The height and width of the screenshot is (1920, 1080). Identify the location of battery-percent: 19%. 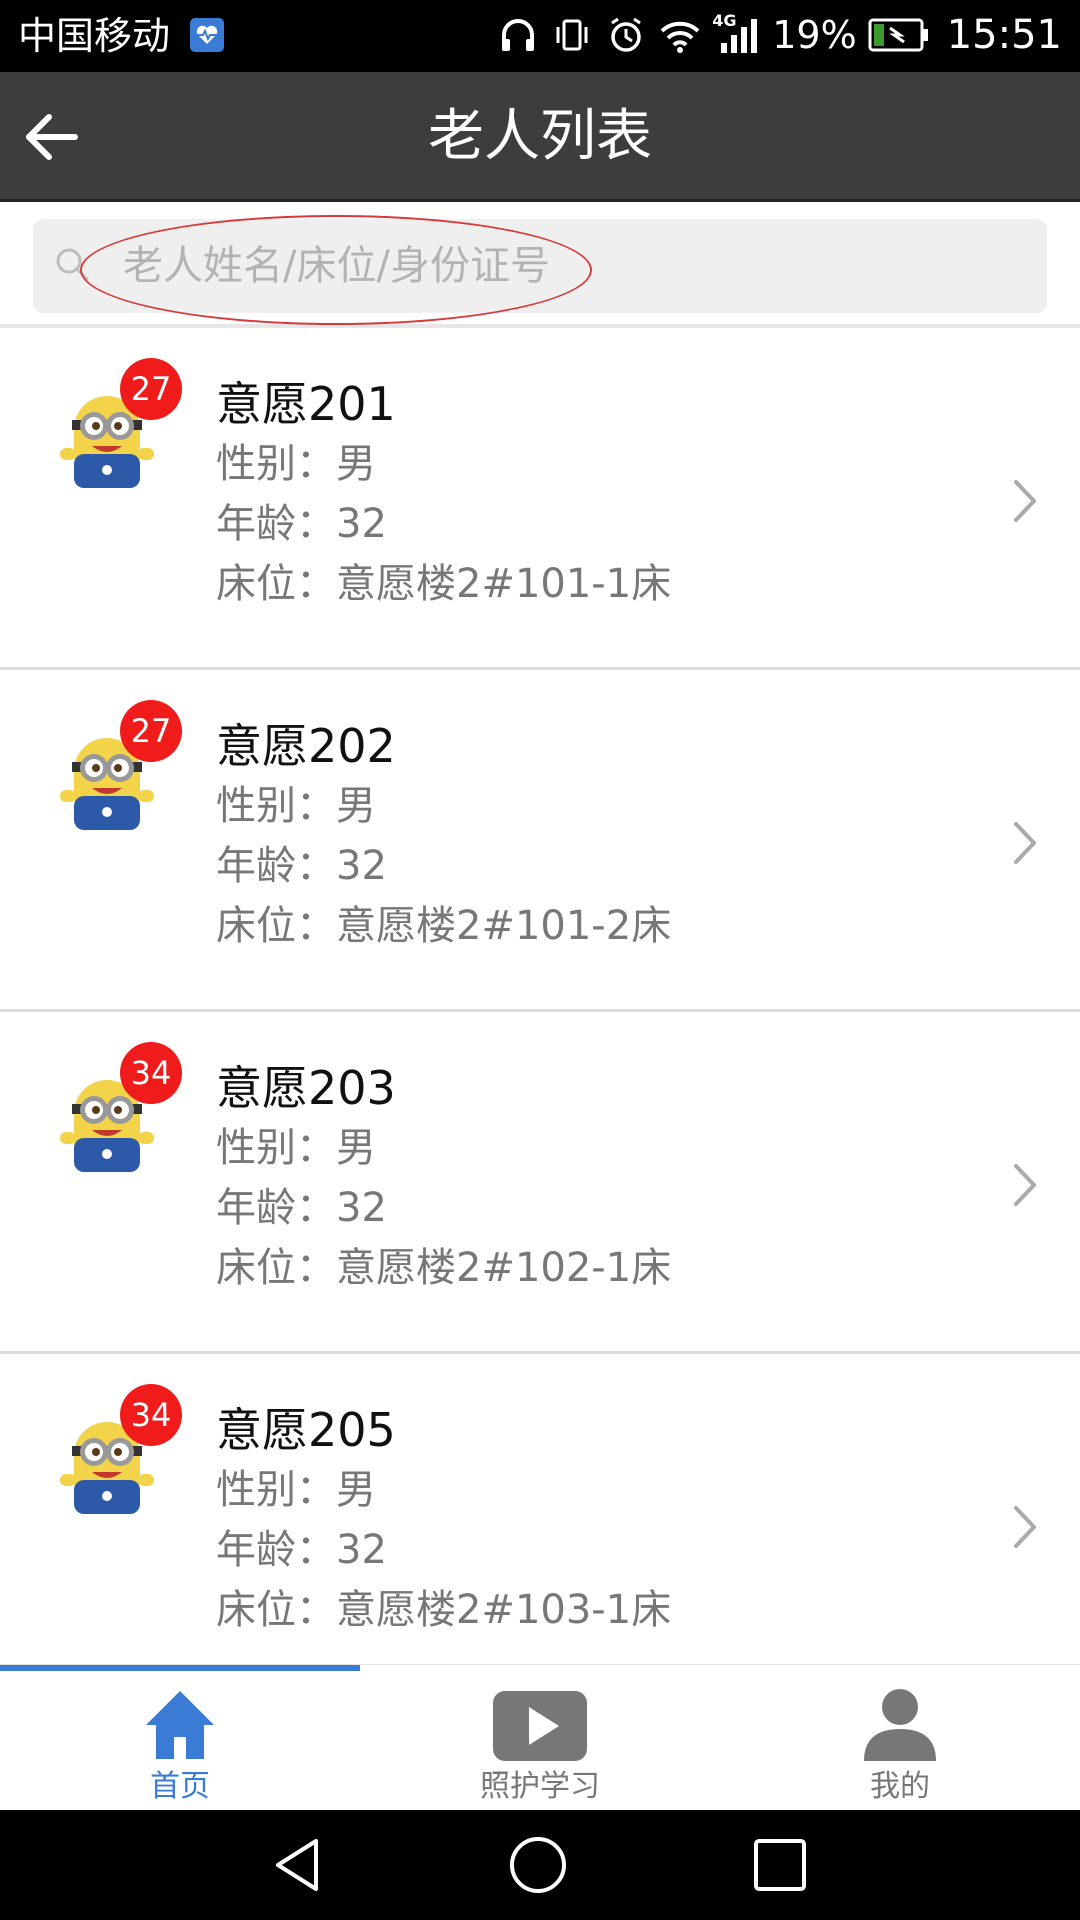
(814, 35).